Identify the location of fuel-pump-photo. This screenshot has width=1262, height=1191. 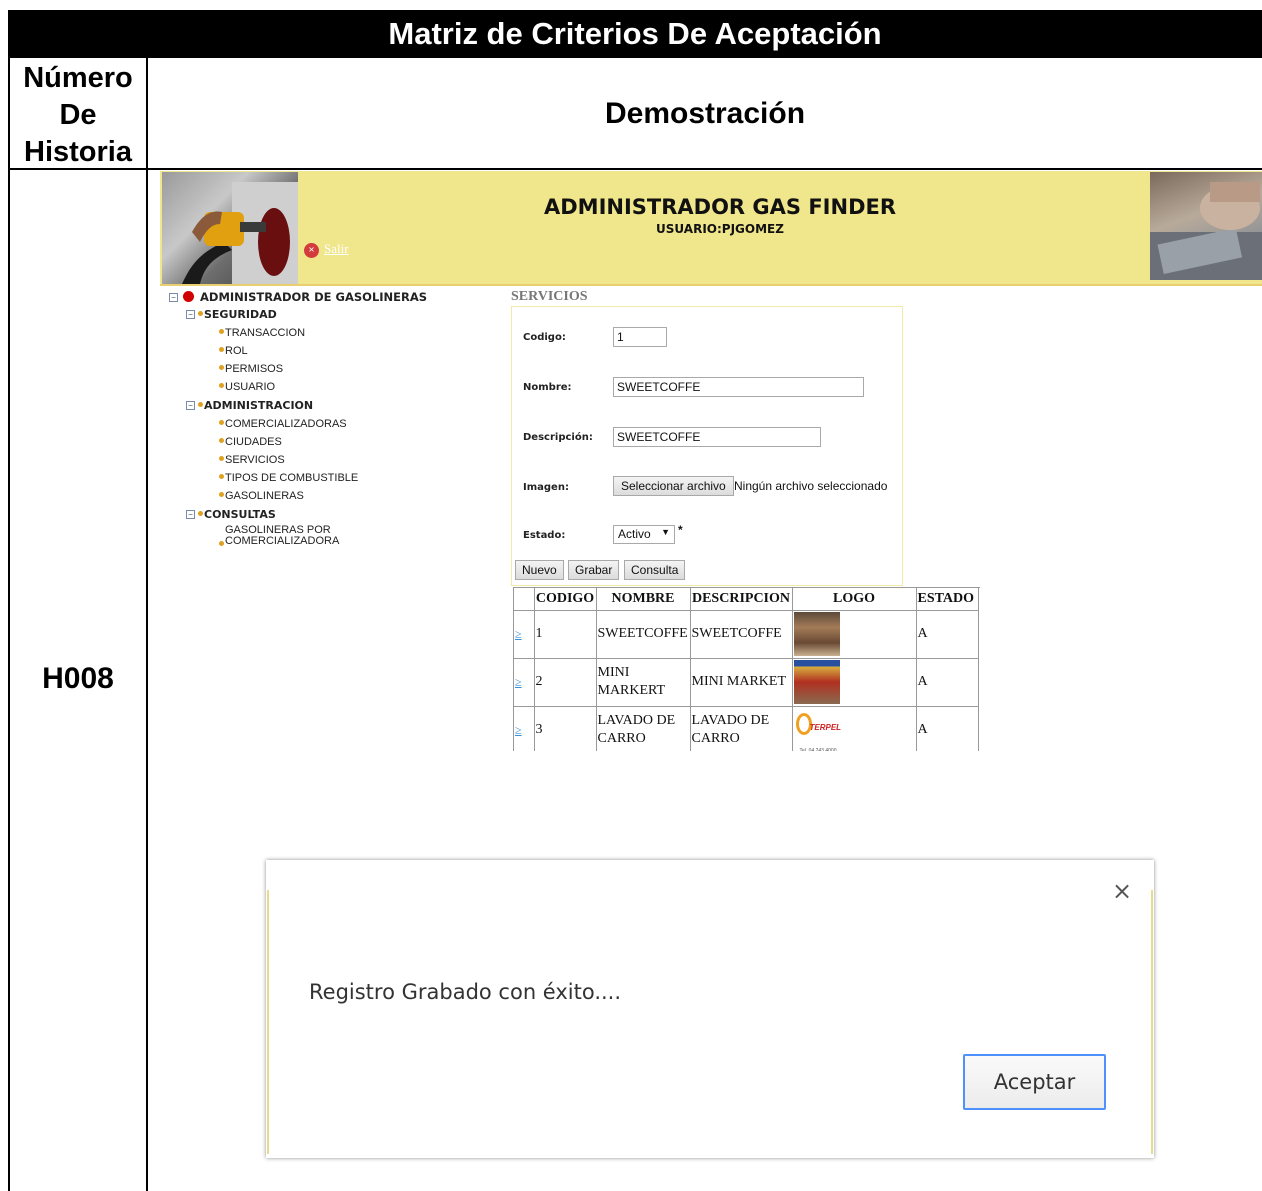
(230, 228).